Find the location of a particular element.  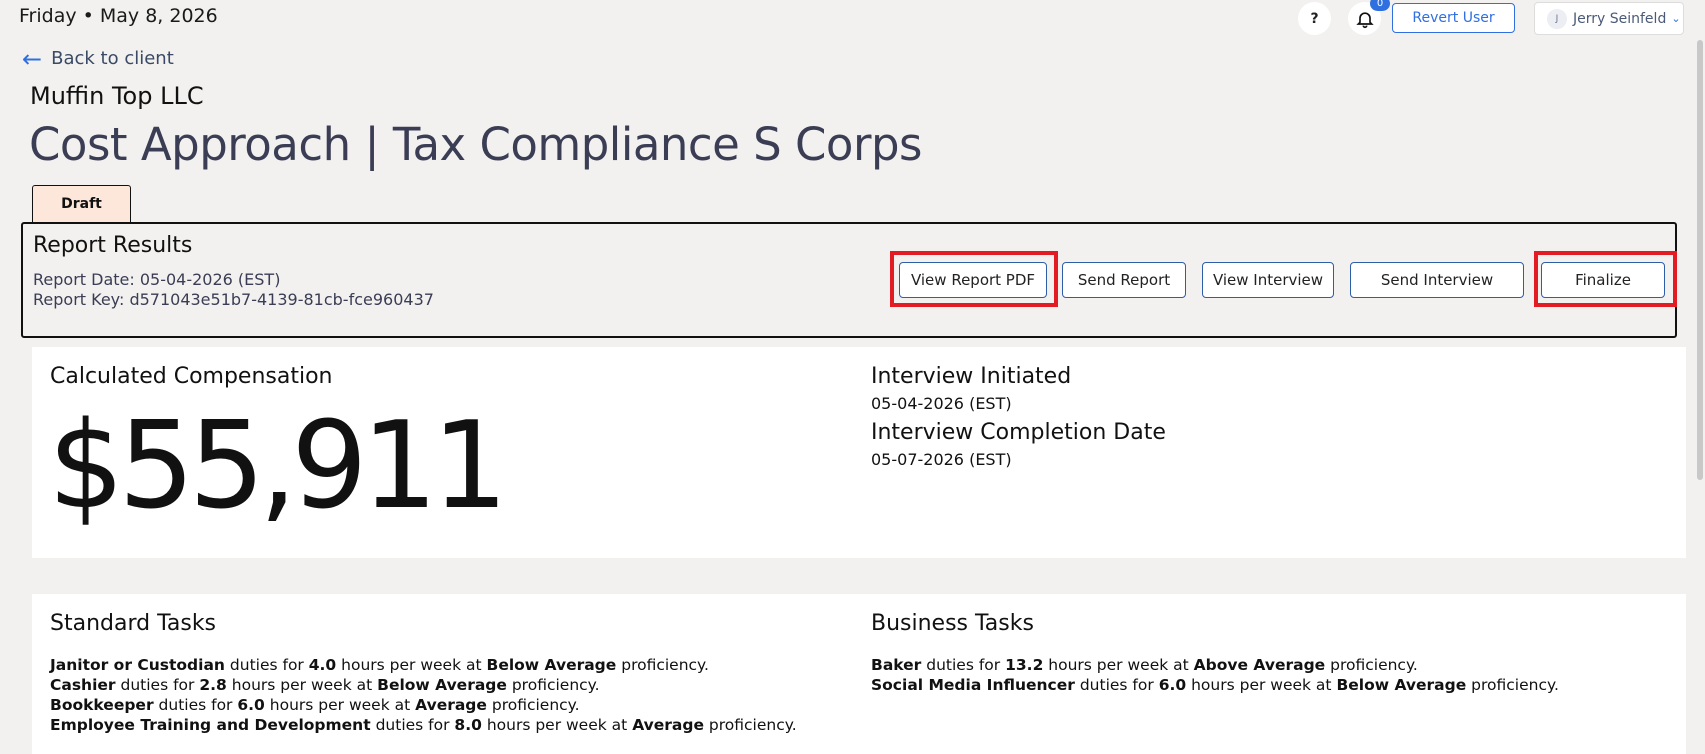

standard-tasks-heading: Standard Tasks is located at coordinates (133, 623).